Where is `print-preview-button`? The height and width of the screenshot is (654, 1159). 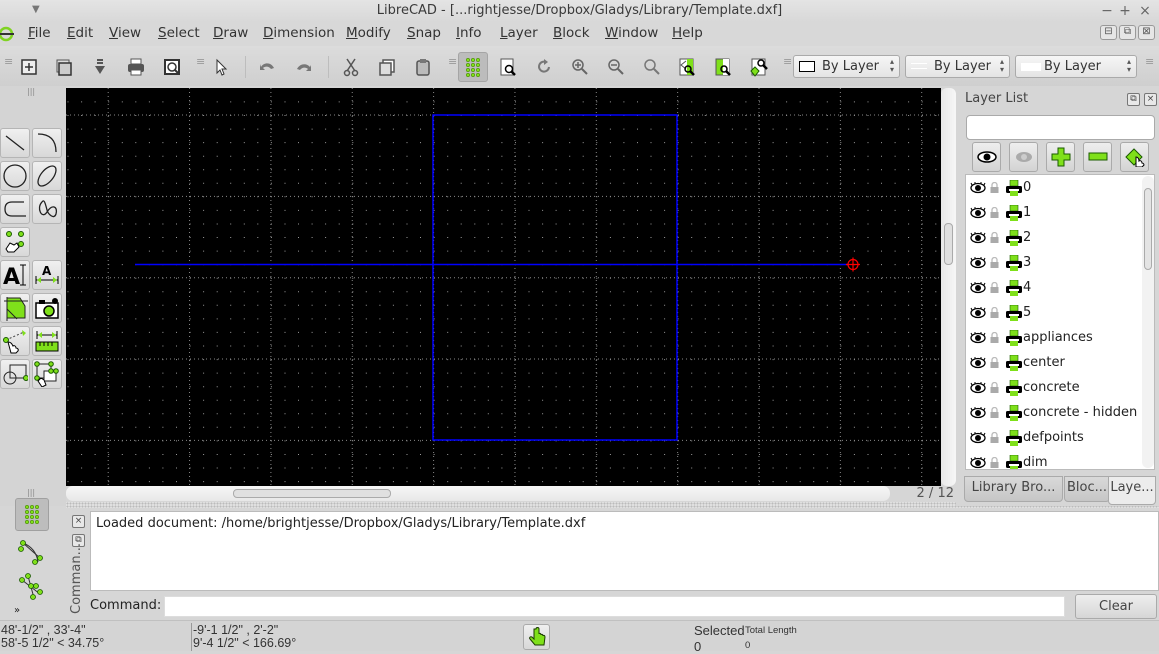
print-preview-button is located at coordinates (172, 67).